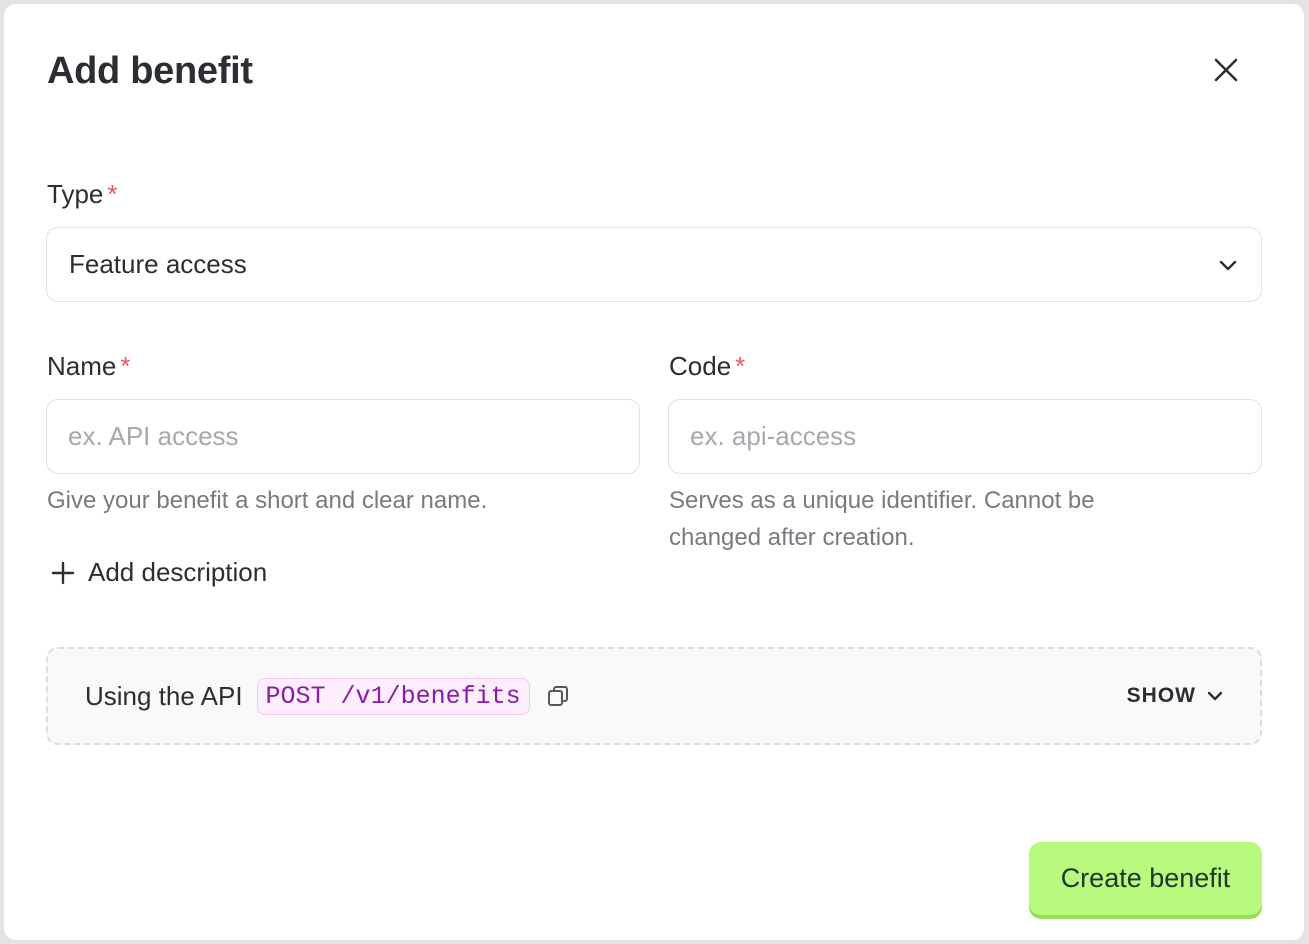 The width and height of the screenshot is (1309, 944). What do you see at coordinates (654, 696) in the screenshot?
I see `api-usage-panel: Using the API POST /v1/benefits SHOW` at bounding box center [654, 696].